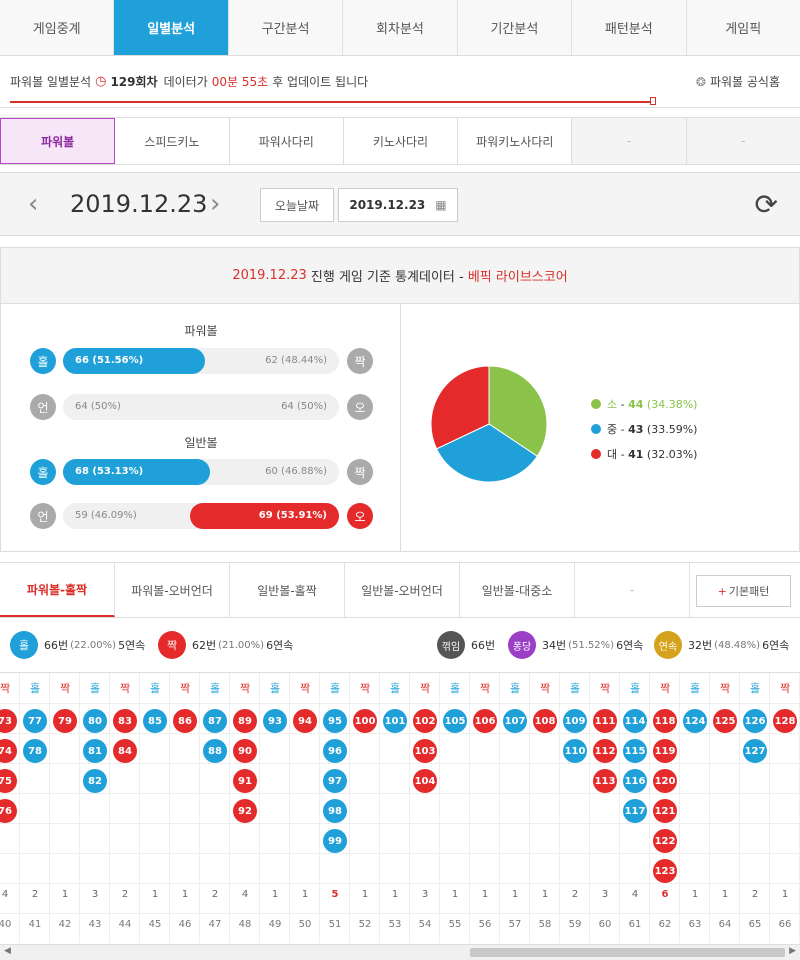  I want to click on tab-round-analysis: 회차분석, so click(400, 27).